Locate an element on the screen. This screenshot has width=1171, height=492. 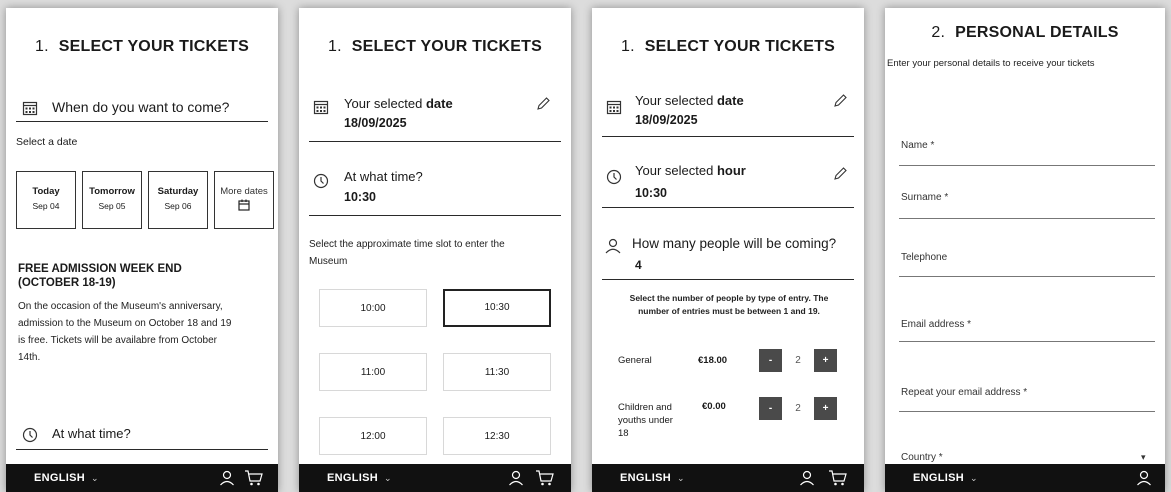
chevron-down-icon: ⌄ is located at coordinates (95, 478).